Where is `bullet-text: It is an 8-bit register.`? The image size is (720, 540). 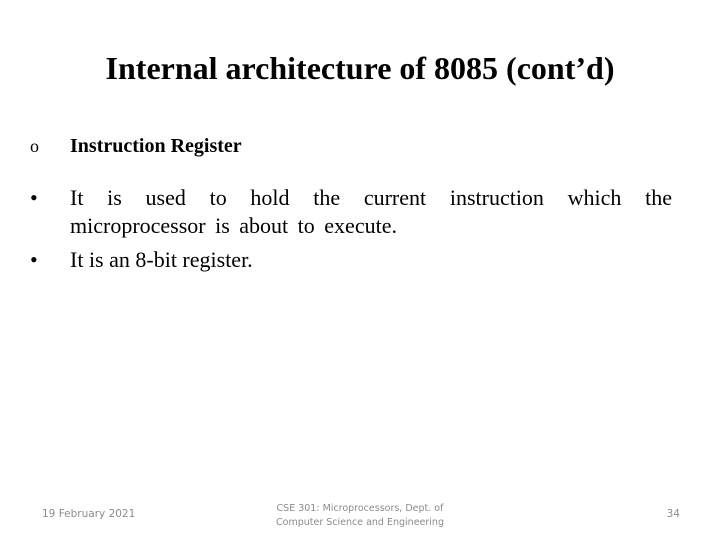 bullet-text: It is an 8-bit register. is located at coordinates (161, 259).